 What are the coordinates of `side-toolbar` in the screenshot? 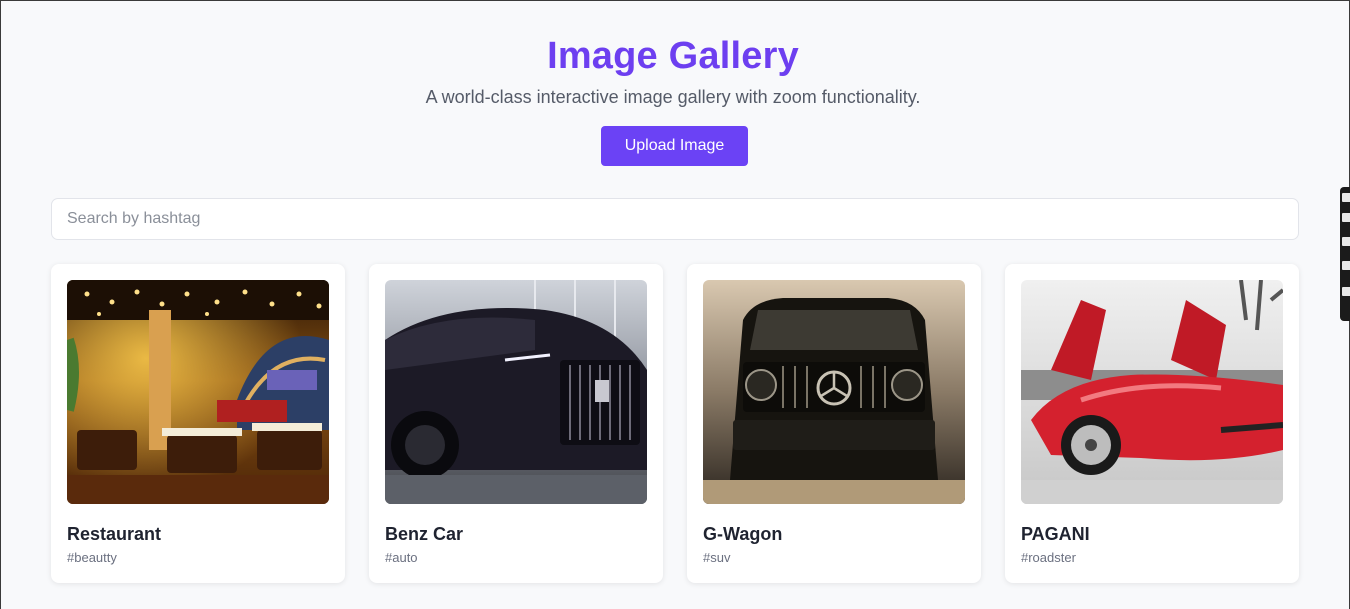 It's located at (1345, 254).